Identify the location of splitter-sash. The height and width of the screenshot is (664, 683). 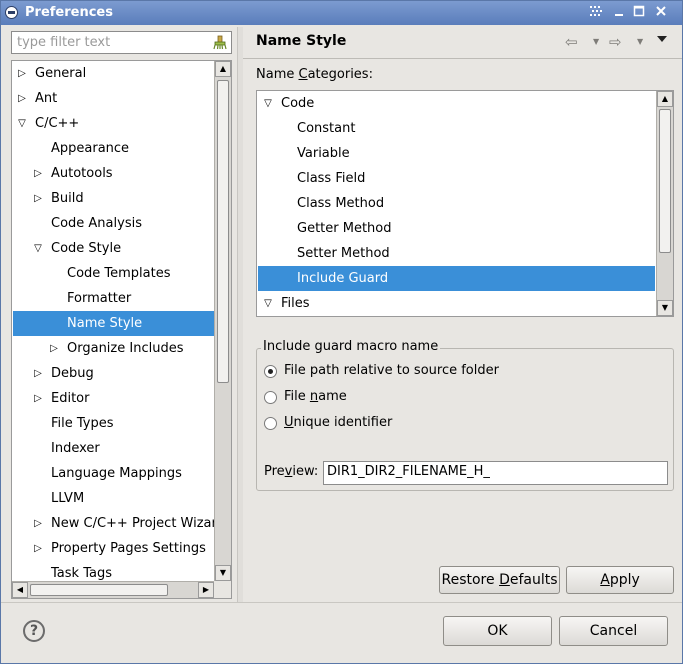
(240, 314).